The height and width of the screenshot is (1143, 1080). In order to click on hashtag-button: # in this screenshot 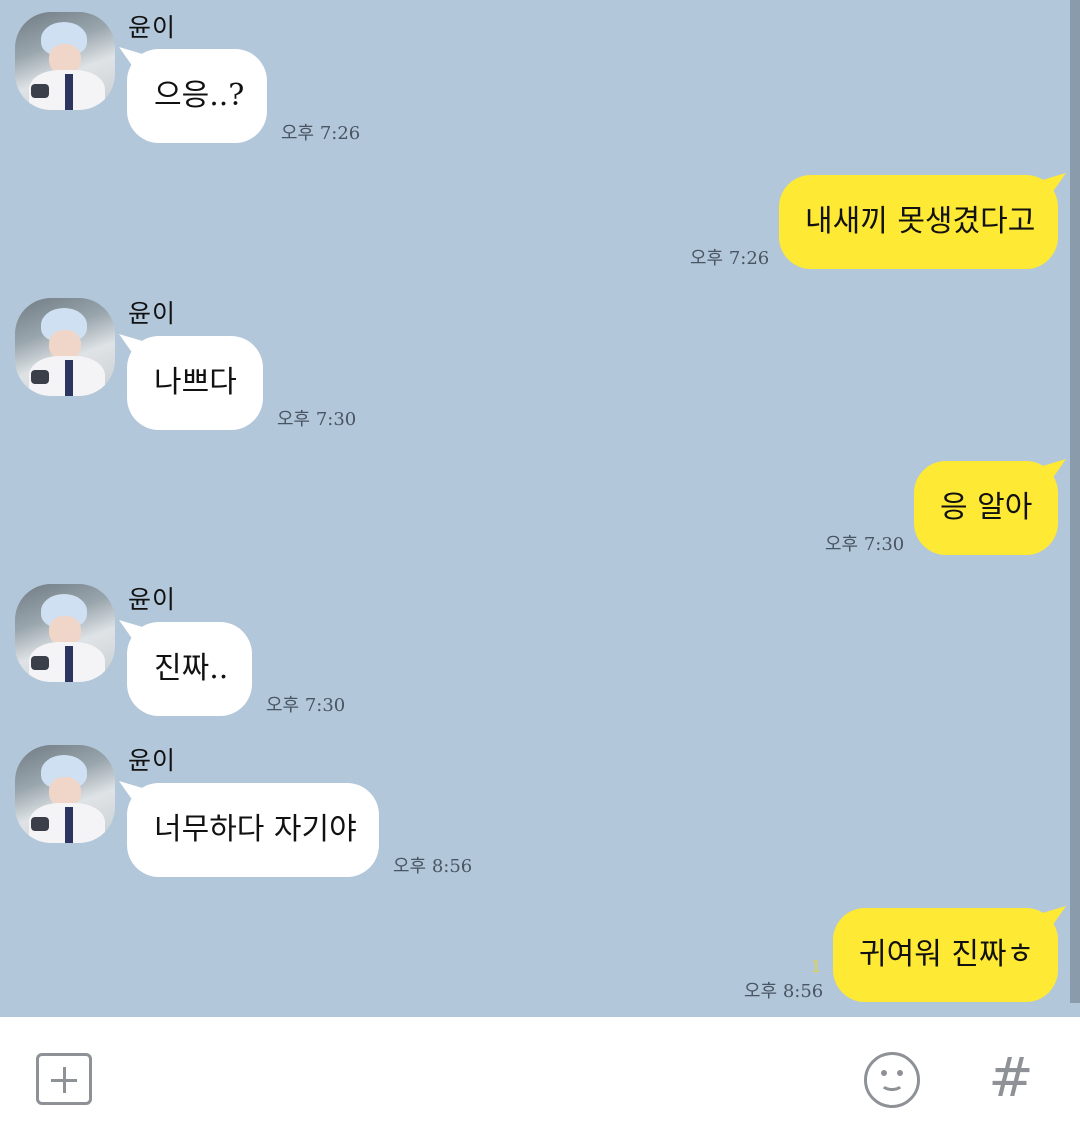, I will do `click(1011, 1078)`.